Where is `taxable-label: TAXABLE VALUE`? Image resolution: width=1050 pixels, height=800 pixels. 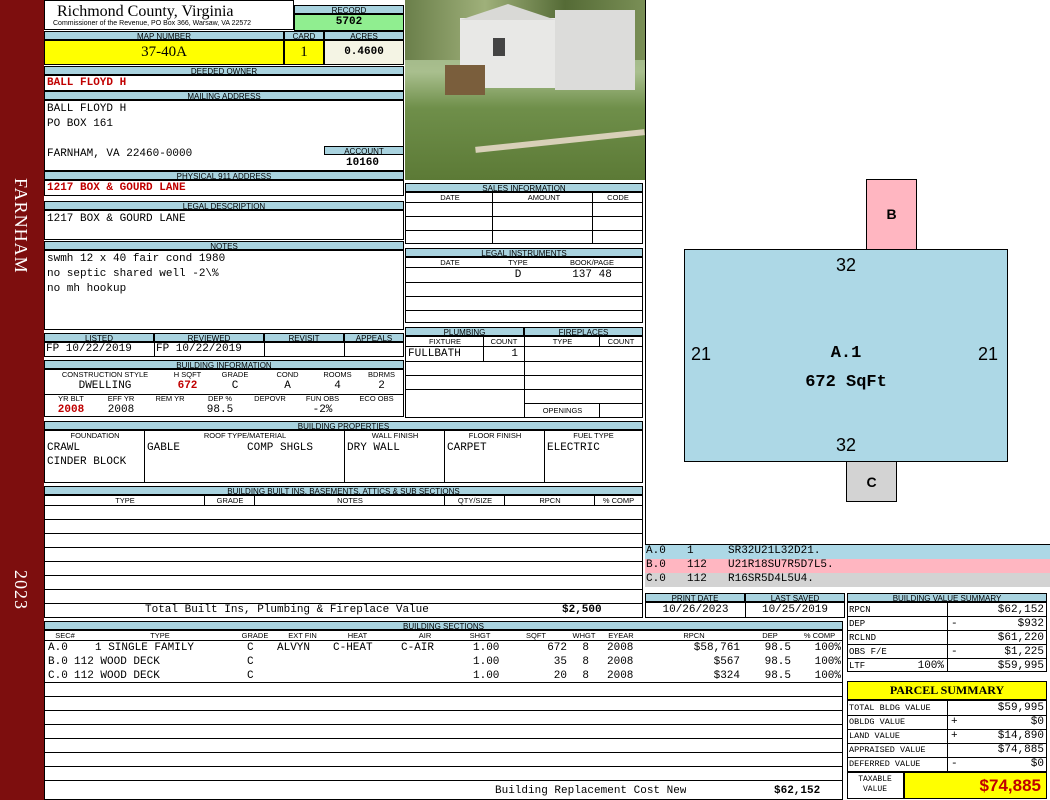 taxable-label: TAXABLE VALUE is located at coordinates (875, 784).